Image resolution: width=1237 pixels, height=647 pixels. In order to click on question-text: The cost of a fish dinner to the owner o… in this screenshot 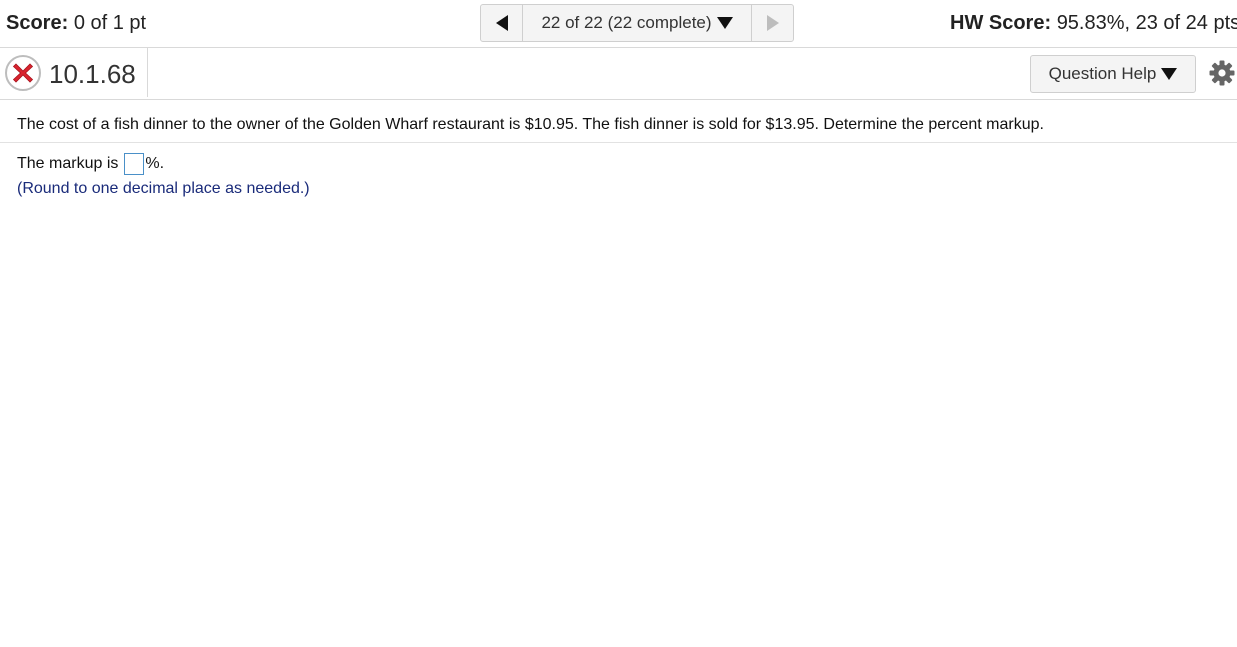, I will do `click(530, 124)`.